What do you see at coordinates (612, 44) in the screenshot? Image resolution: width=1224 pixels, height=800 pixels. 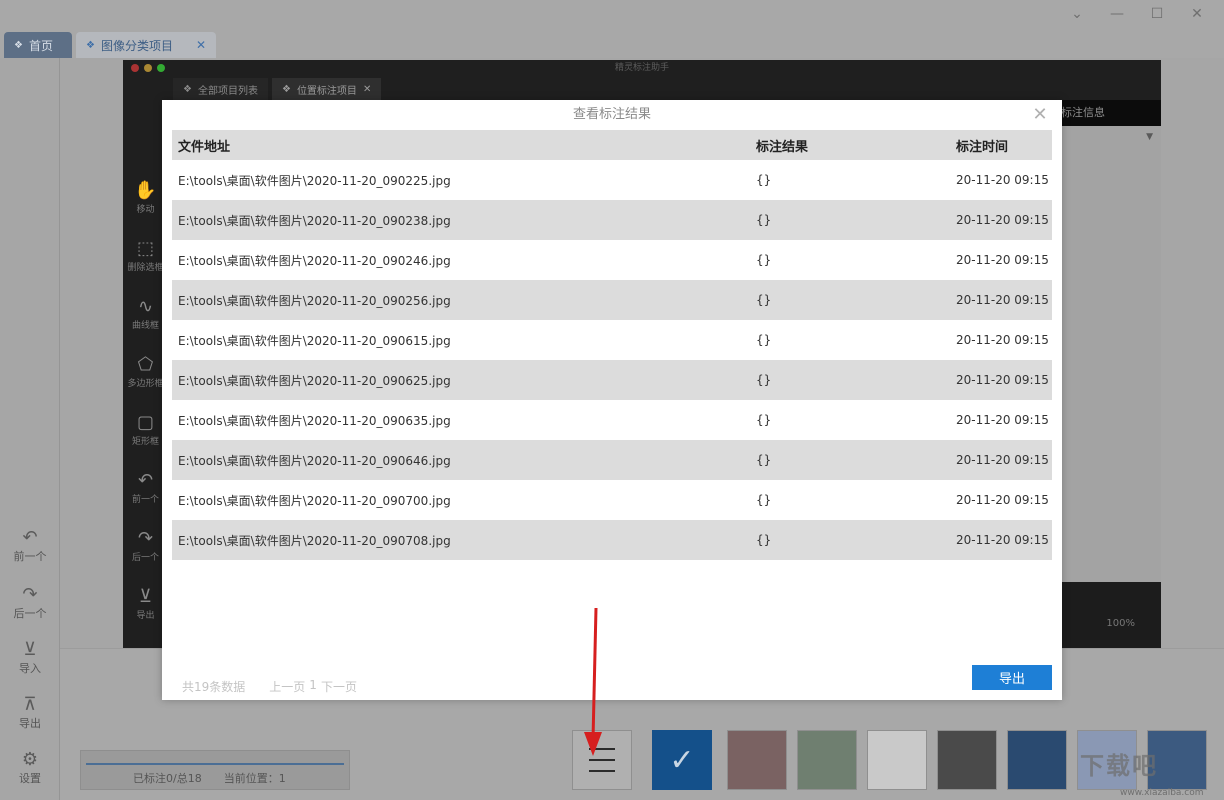 I see `tab-bar: ❖ 首页 ❖ 图像分类项目 ✕` at bounding box center [612, 44].